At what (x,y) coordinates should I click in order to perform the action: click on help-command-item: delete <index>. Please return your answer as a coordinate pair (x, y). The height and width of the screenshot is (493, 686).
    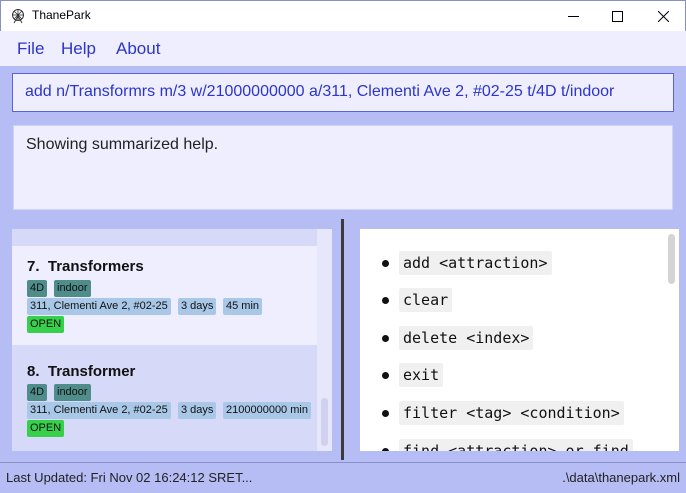
    Looking at the image, I should click on (510, 338).